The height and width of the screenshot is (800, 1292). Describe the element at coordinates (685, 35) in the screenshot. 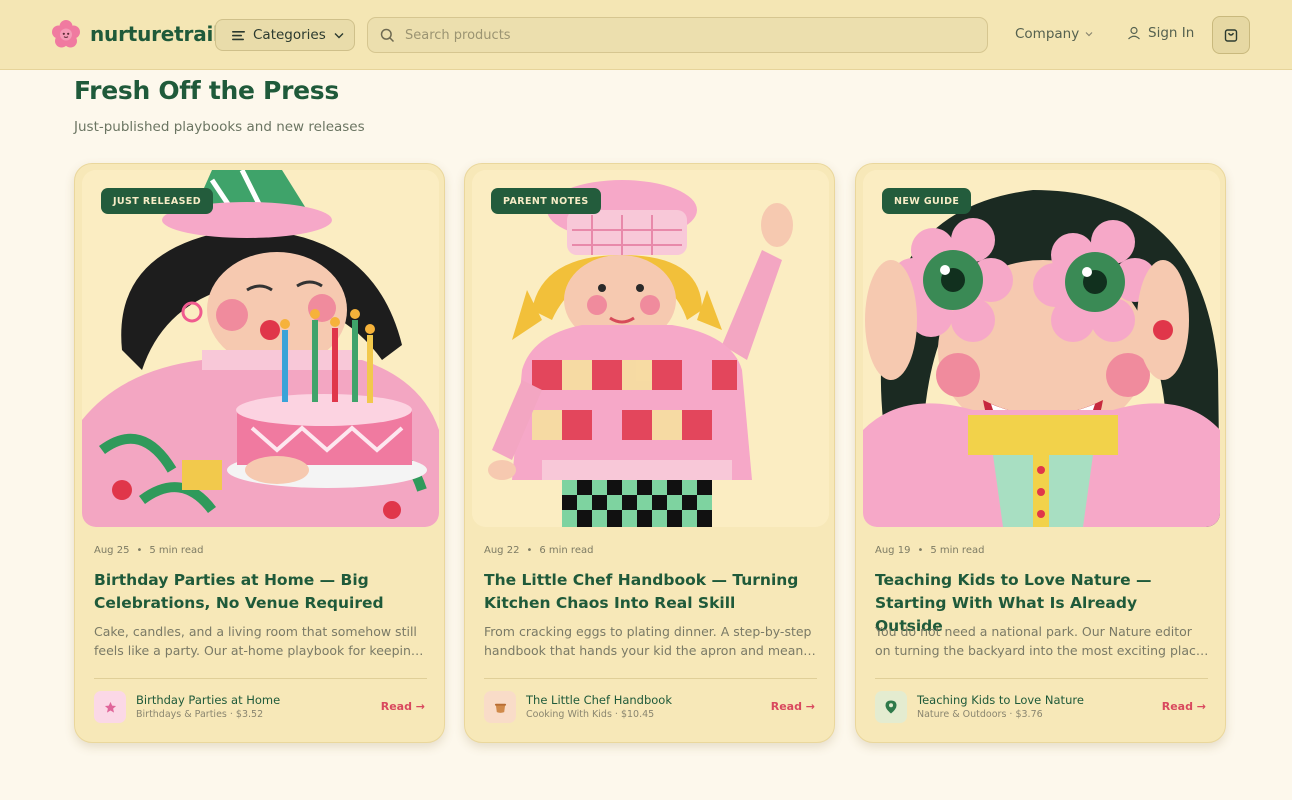

I see `search-input` at that location.